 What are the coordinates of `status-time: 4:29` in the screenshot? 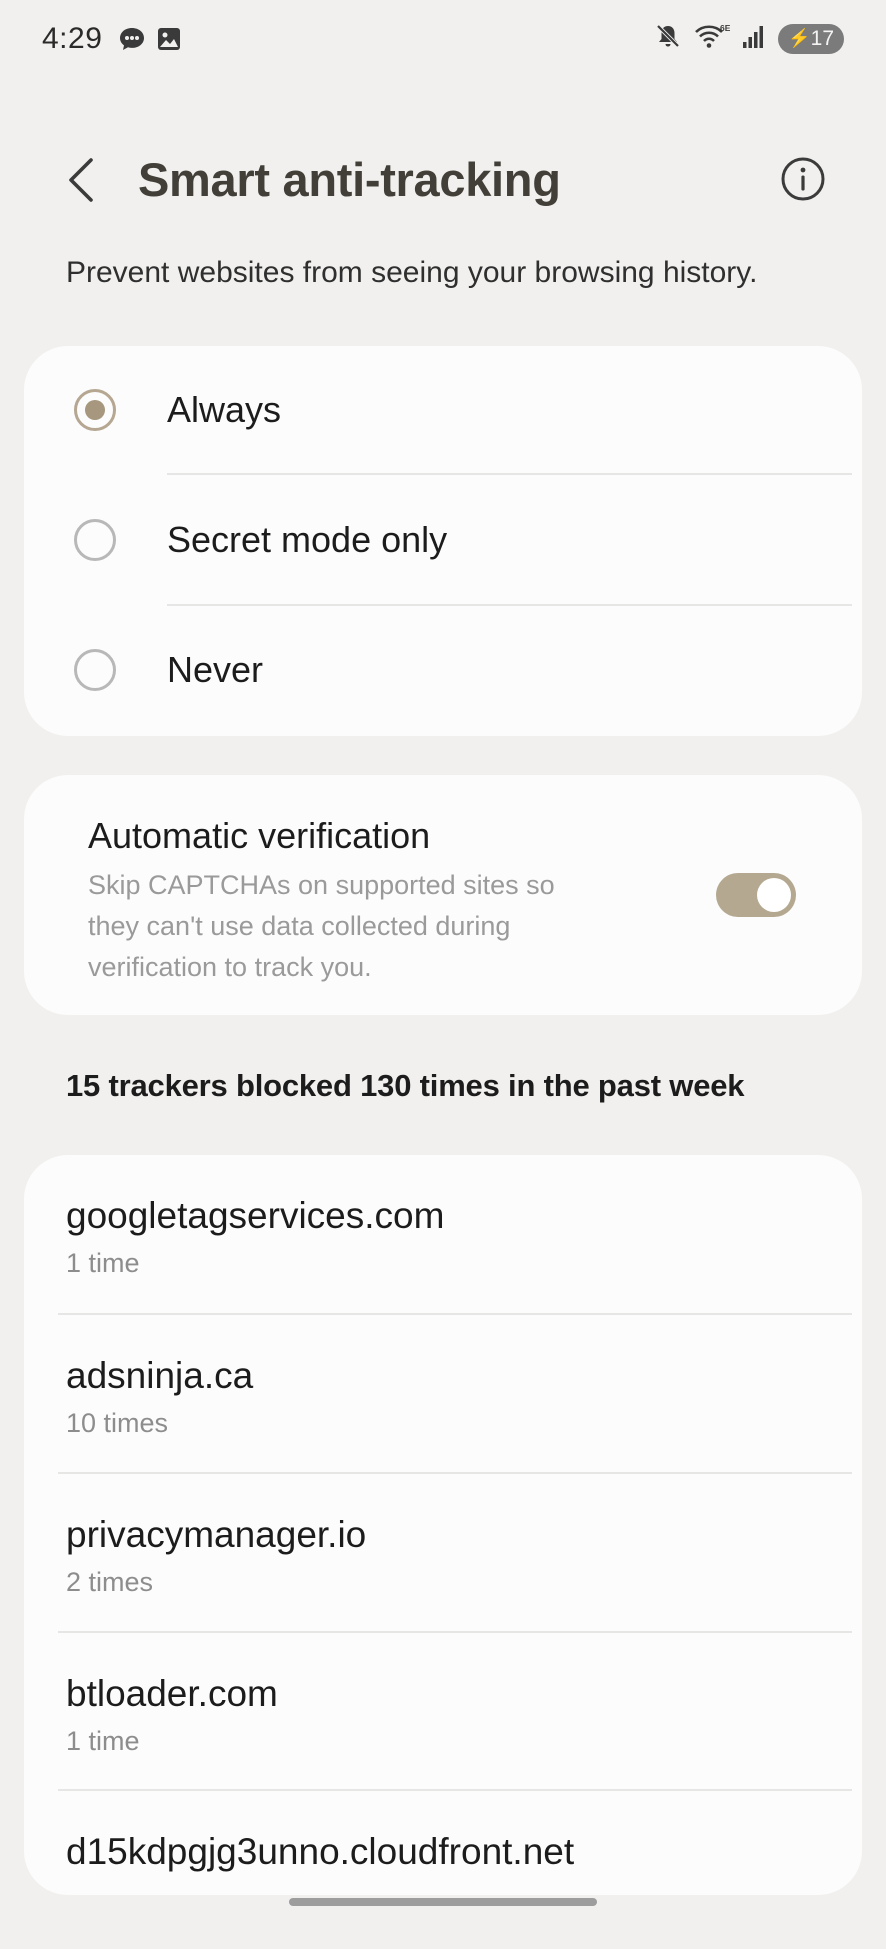 It's located at (72, 38).